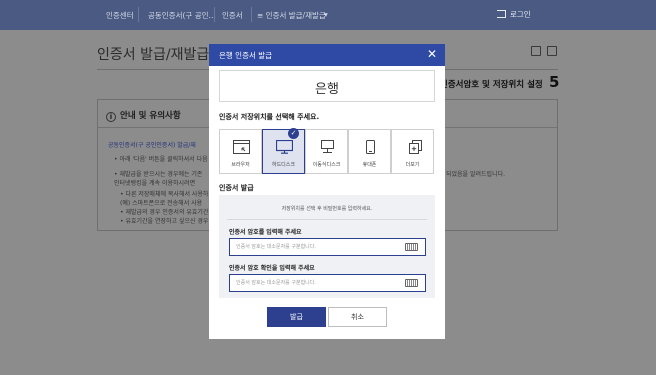  What do you see at coordinates (236, 188) in the screenshot?
I see `issue-section-label: 인증서 발급` at bounding box center [236, 188].